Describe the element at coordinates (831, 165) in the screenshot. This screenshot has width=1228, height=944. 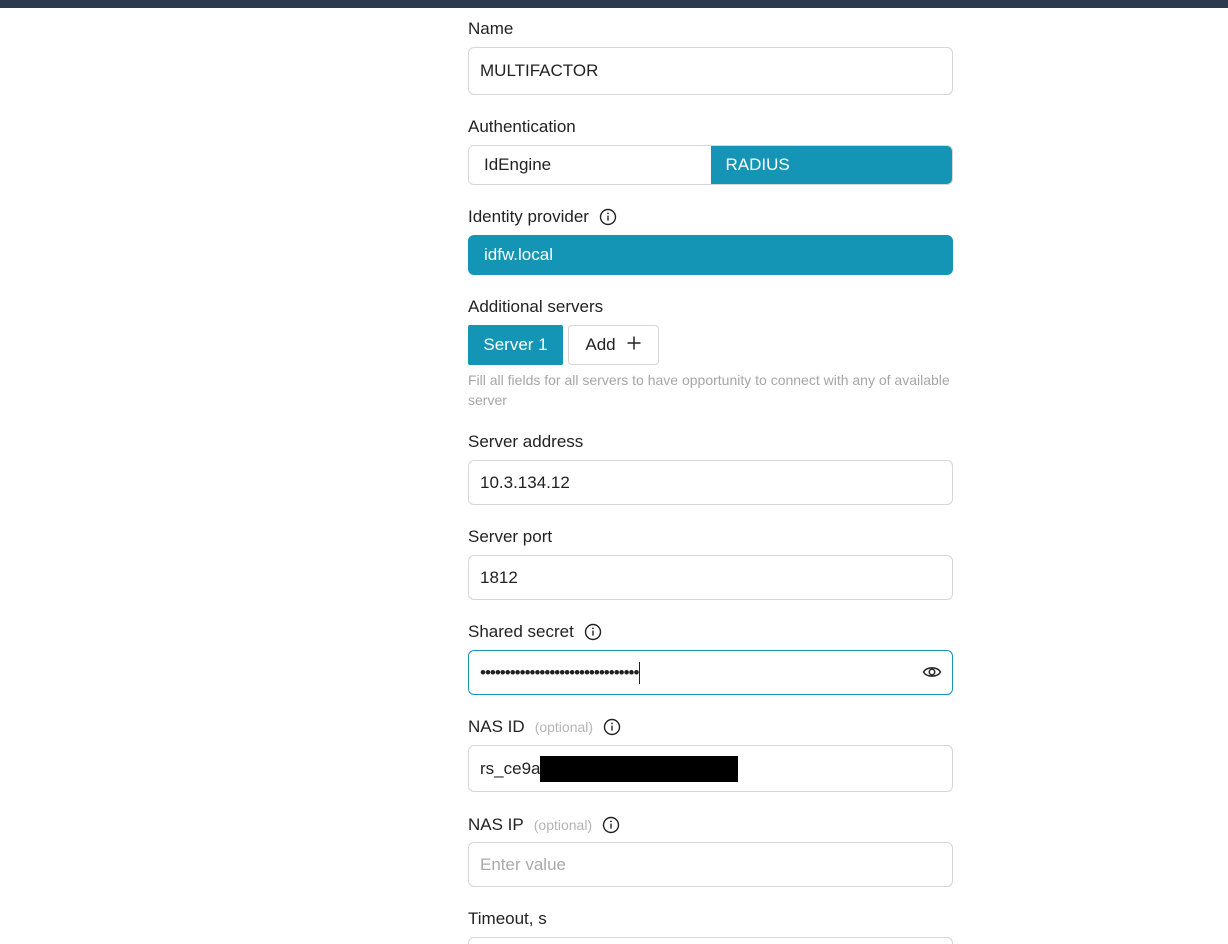
I see `auth-option-radius: RADIUS` at that location.